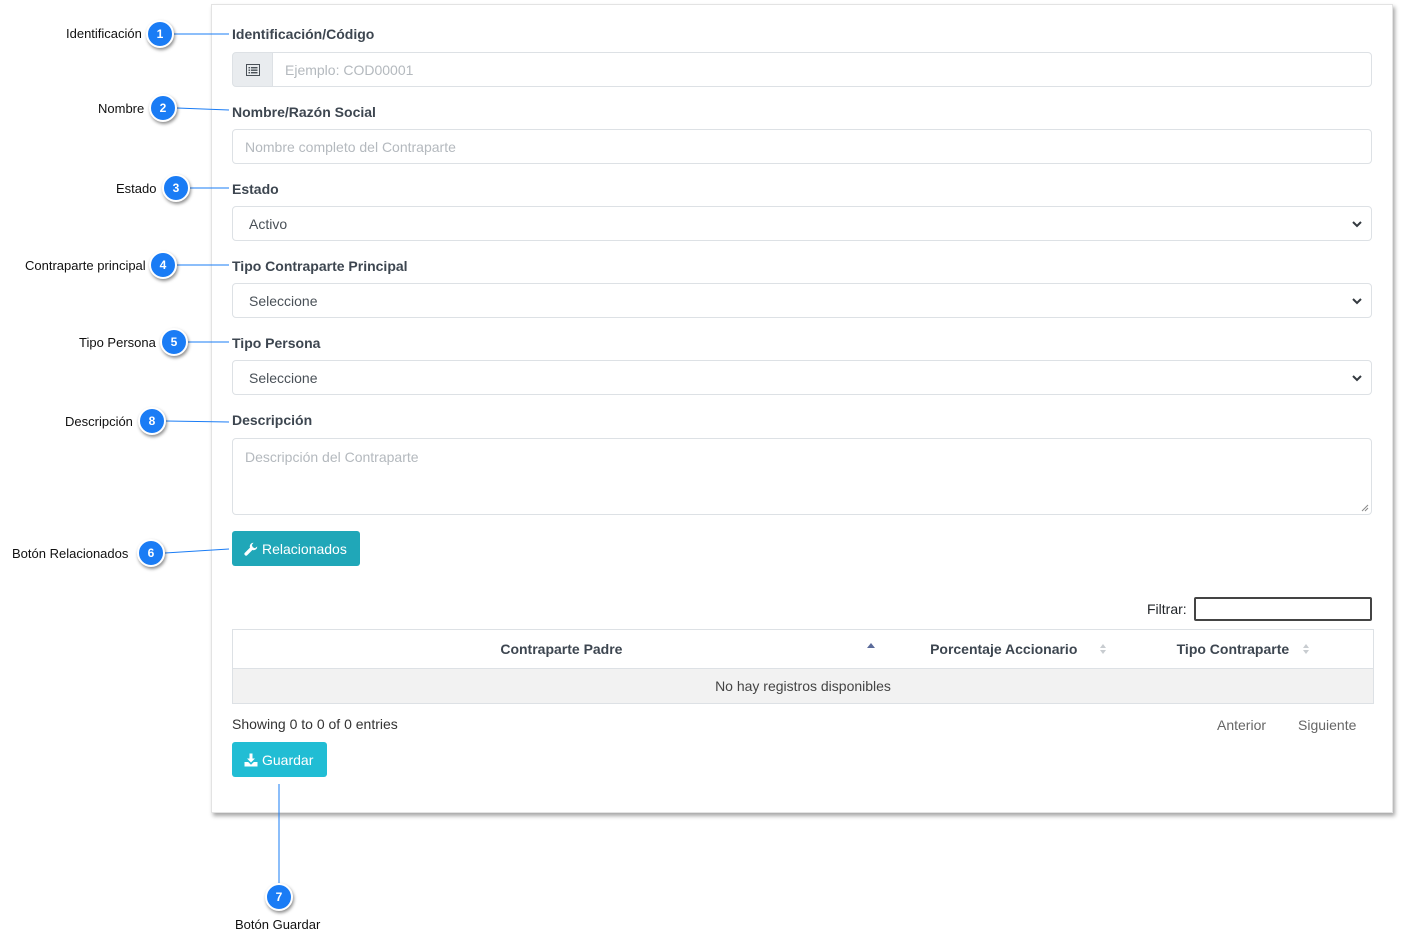 This screenshot has height=948, width=1401. What do you see at coordinates (136, 188) in the screenshot?
I see `callout-label-estado: Estado` at bounding box center [136, 188].